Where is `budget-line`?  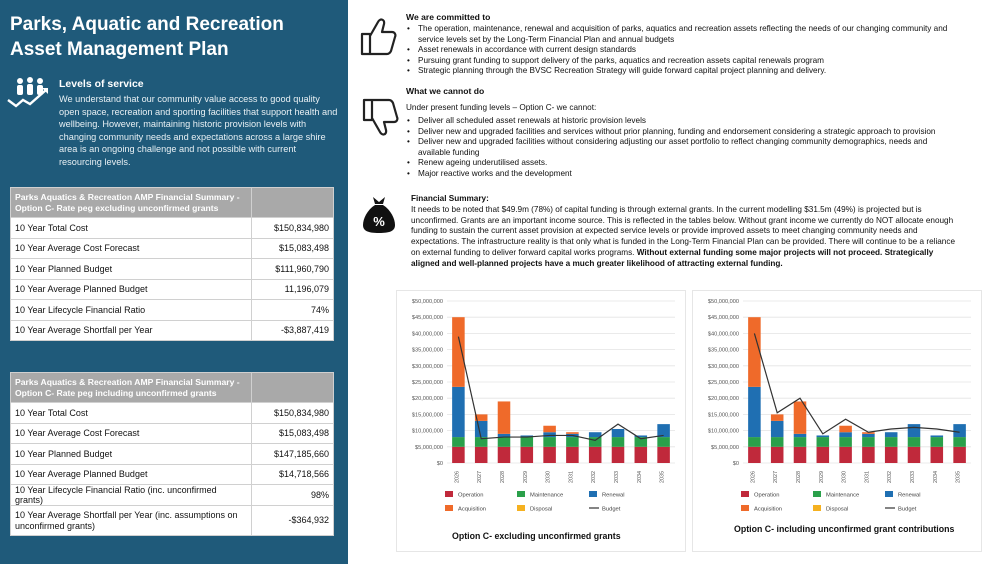
budget-line is located at coordinates (560, 388).